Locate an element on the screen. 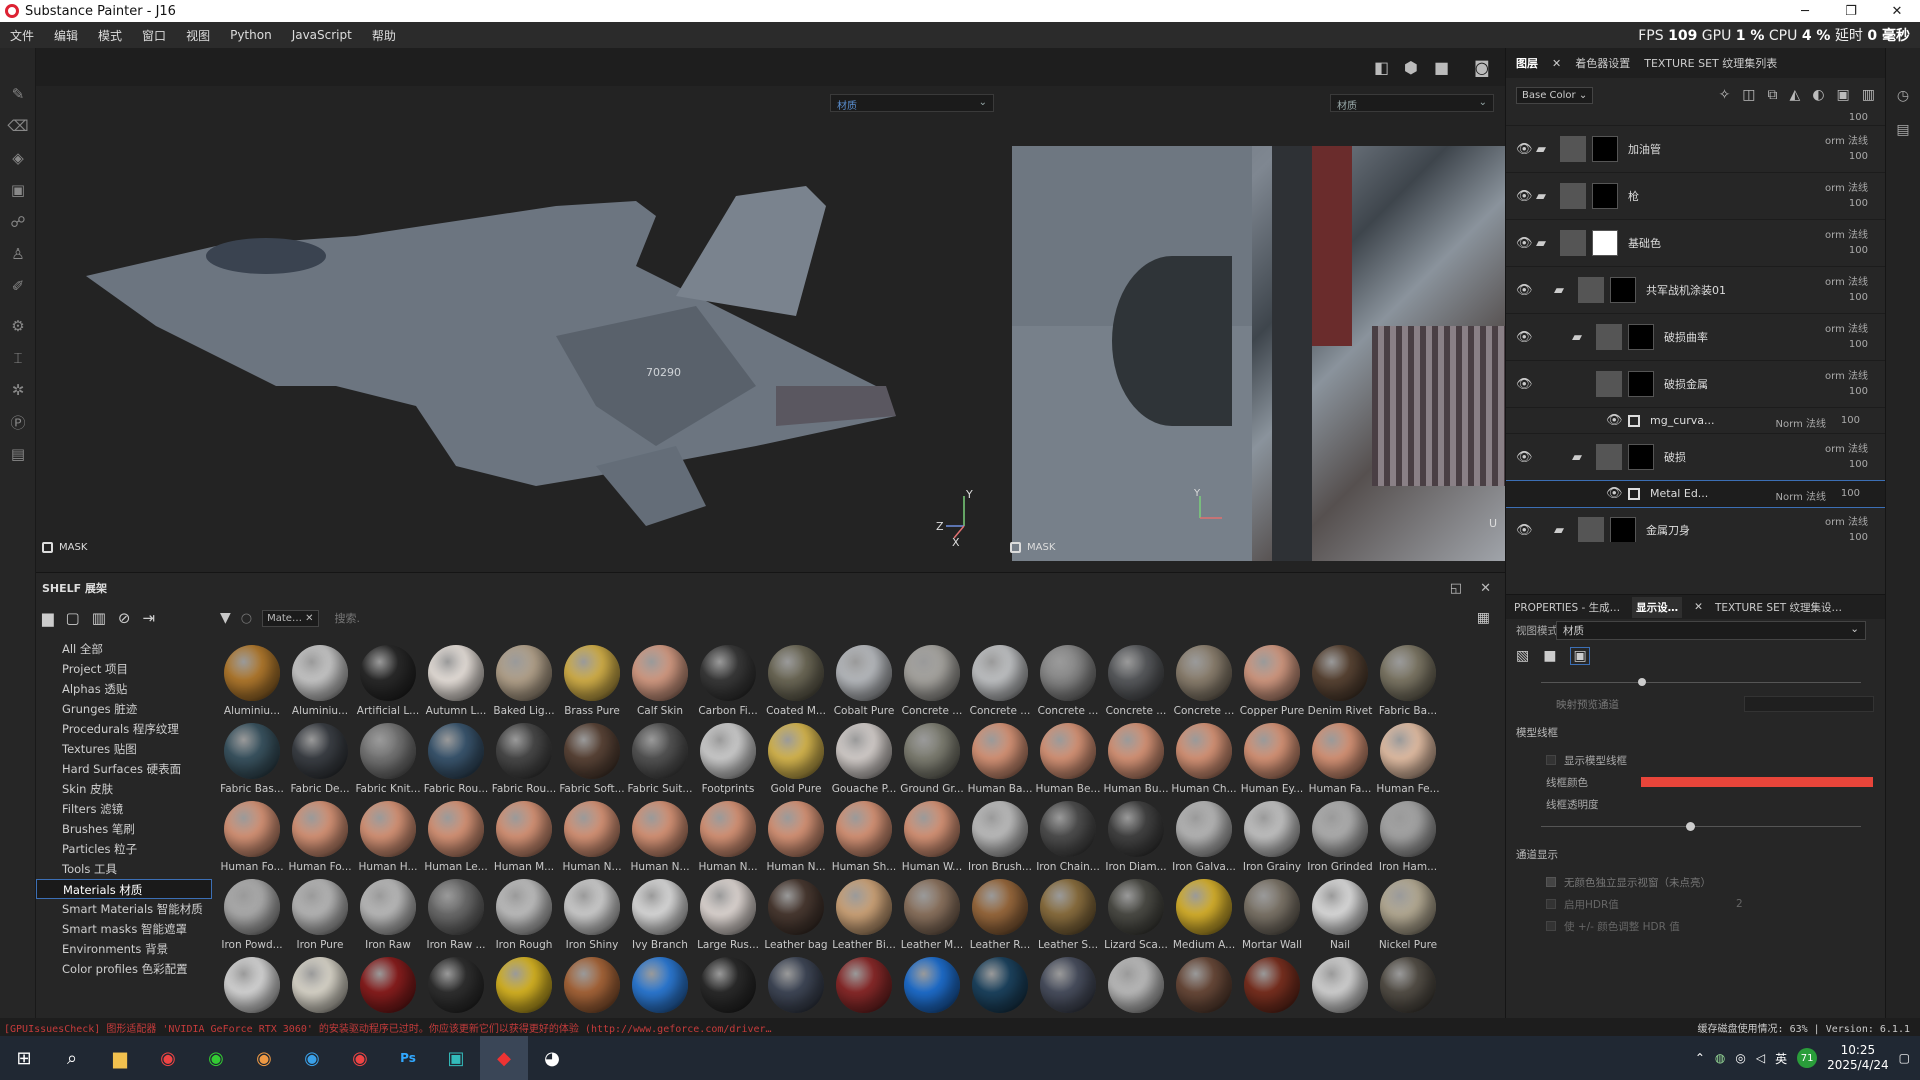 This screenshot has width=1920, height=1080. material-item: Nail is located at coordinates (1340, 918).